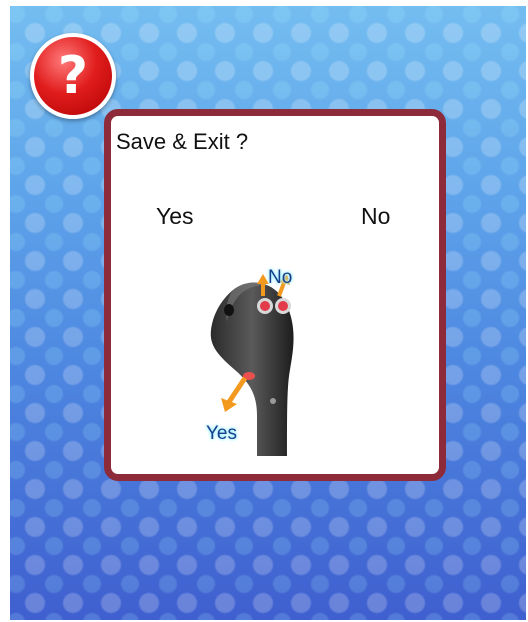  Describe the element at coordinates (221, 433) in the screenshot. I see `joystick-yes-hint: Yes` at that location.